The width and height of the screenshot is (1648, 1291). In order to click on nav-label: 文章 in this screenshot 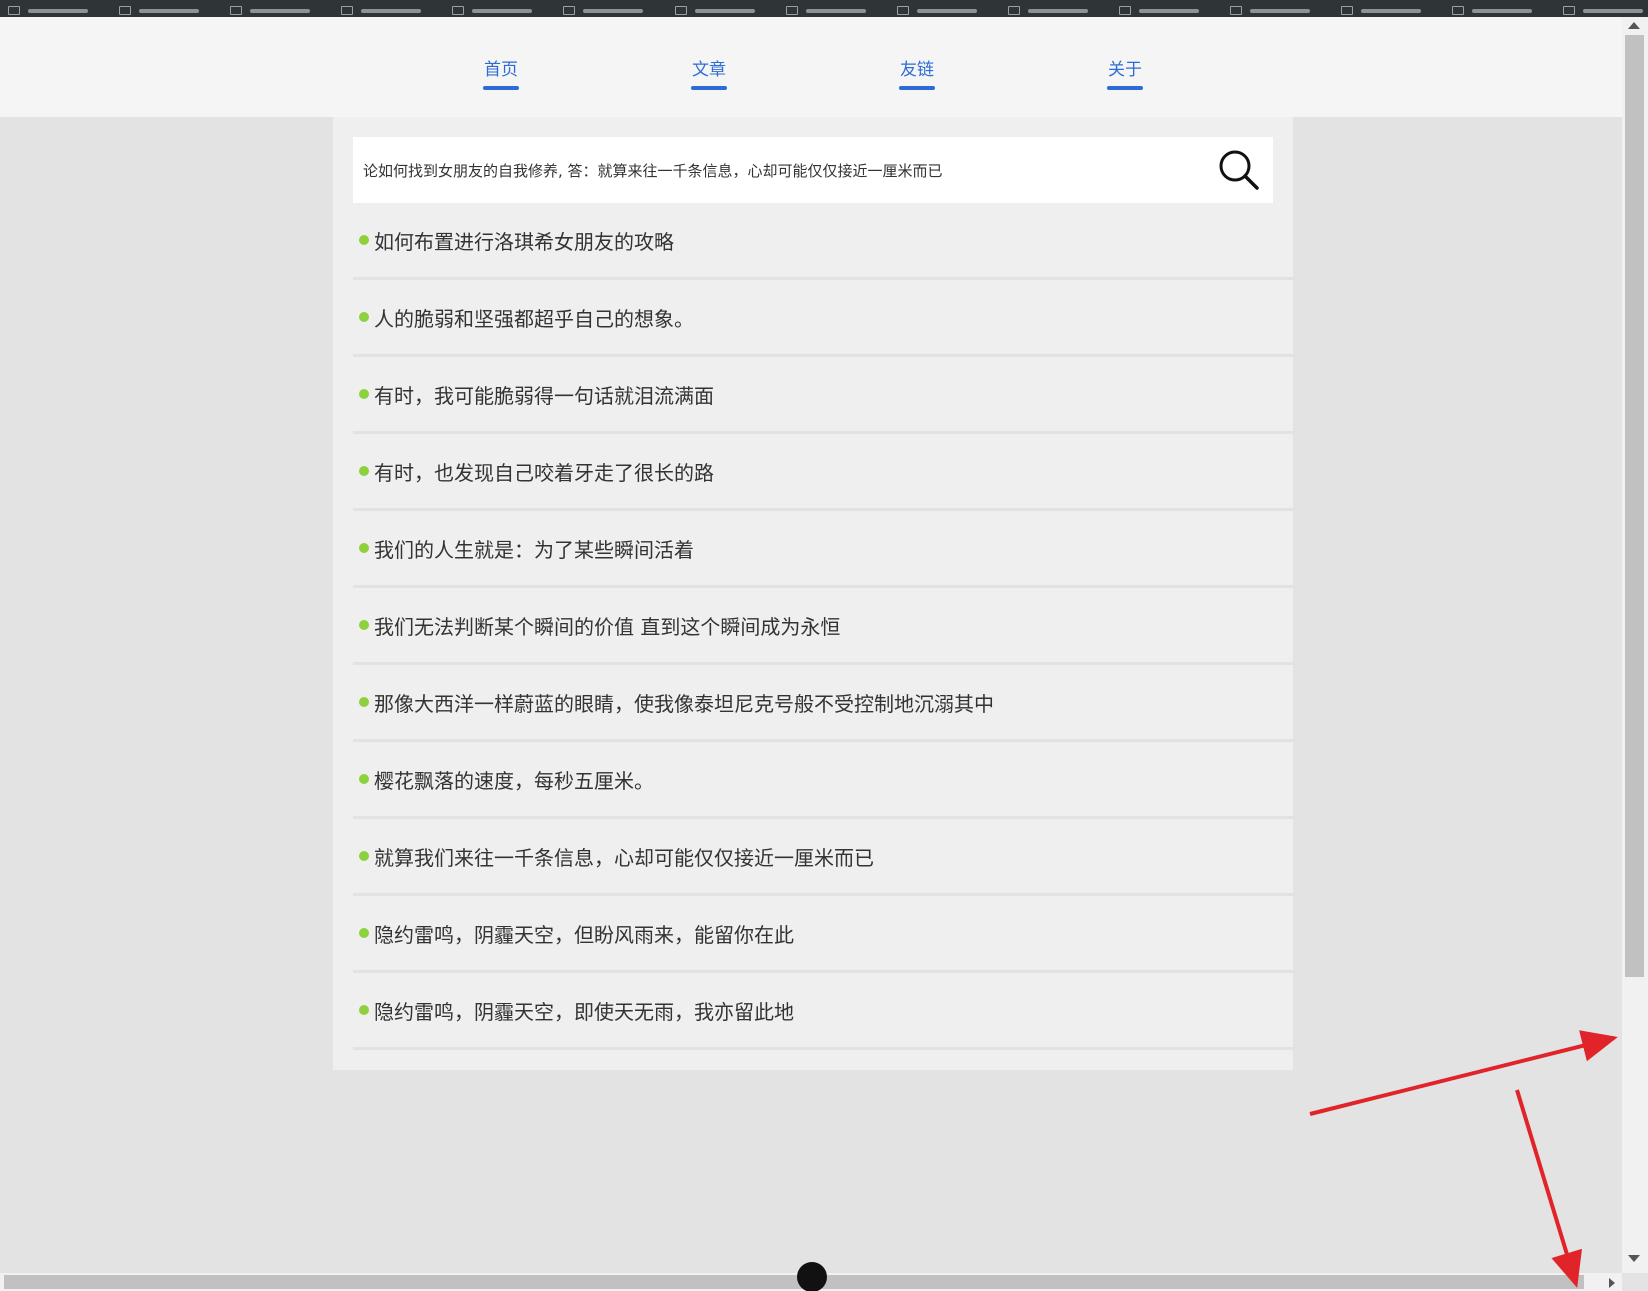, I will do `click(709, 70)`.